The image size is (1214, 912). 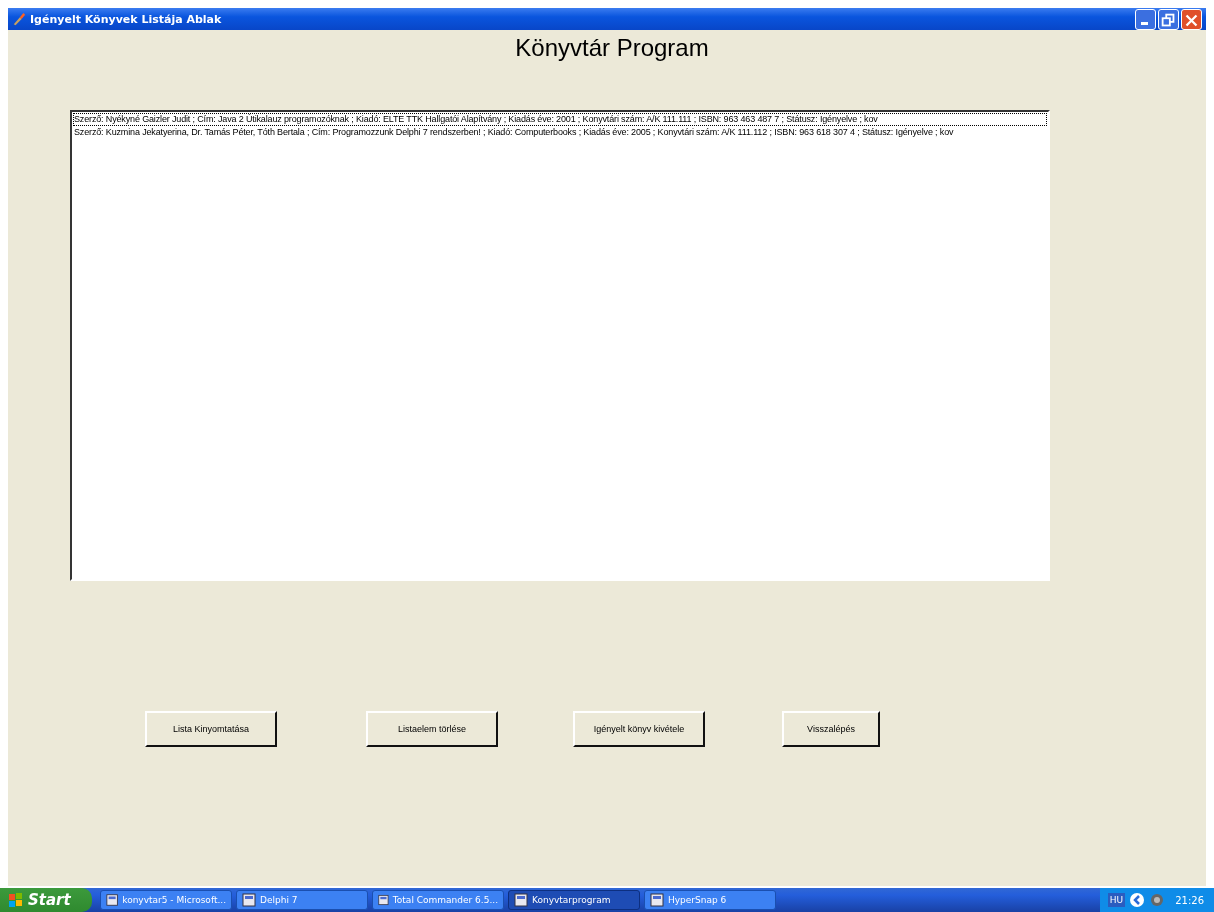 I want to click on torch-icon, so click(x=19, y=19).